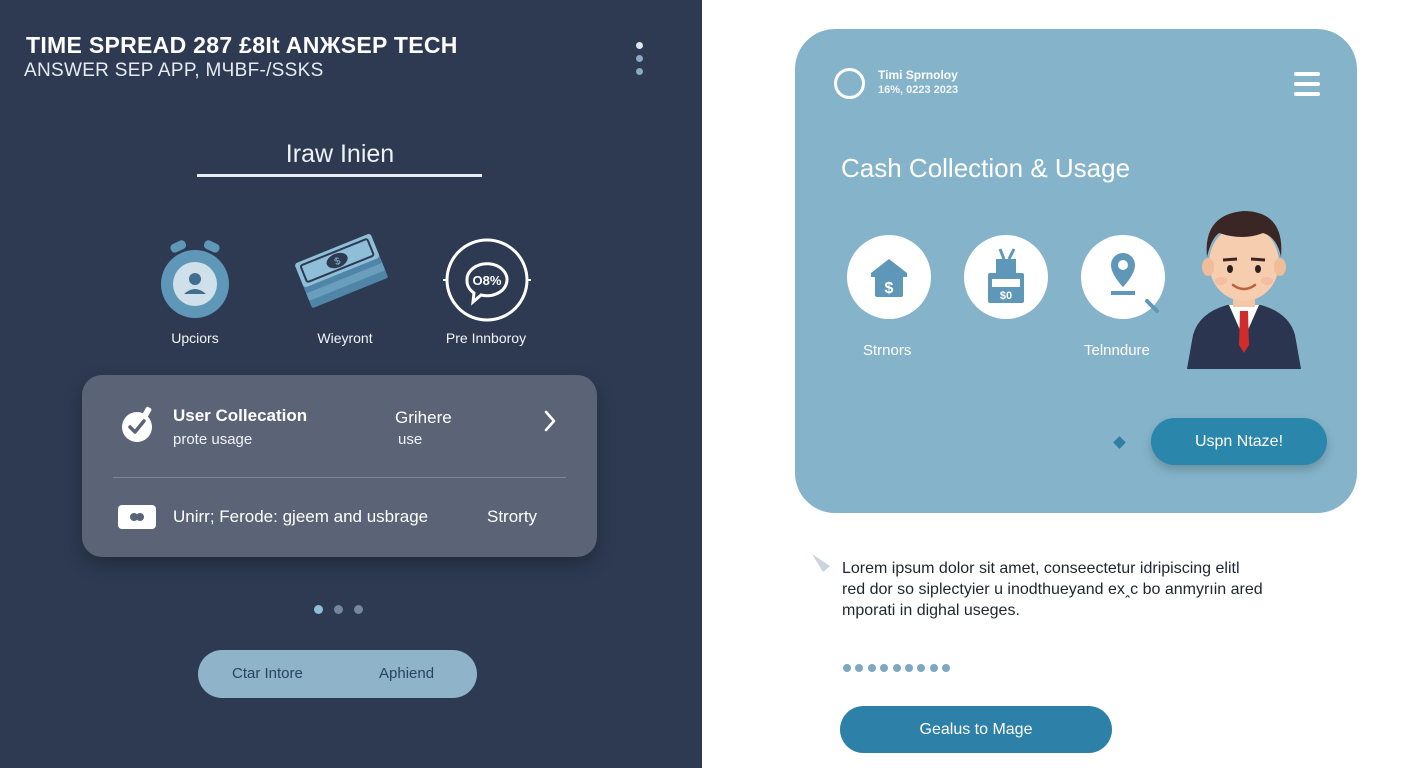 This screenshot has height=768, width=1408. What do you see at coordinates (242, 45) in the screenshot?
I see `app-title: TIME SPREAD 287 £8It ANЖSEP TECH` at bounding box center [242, 45].